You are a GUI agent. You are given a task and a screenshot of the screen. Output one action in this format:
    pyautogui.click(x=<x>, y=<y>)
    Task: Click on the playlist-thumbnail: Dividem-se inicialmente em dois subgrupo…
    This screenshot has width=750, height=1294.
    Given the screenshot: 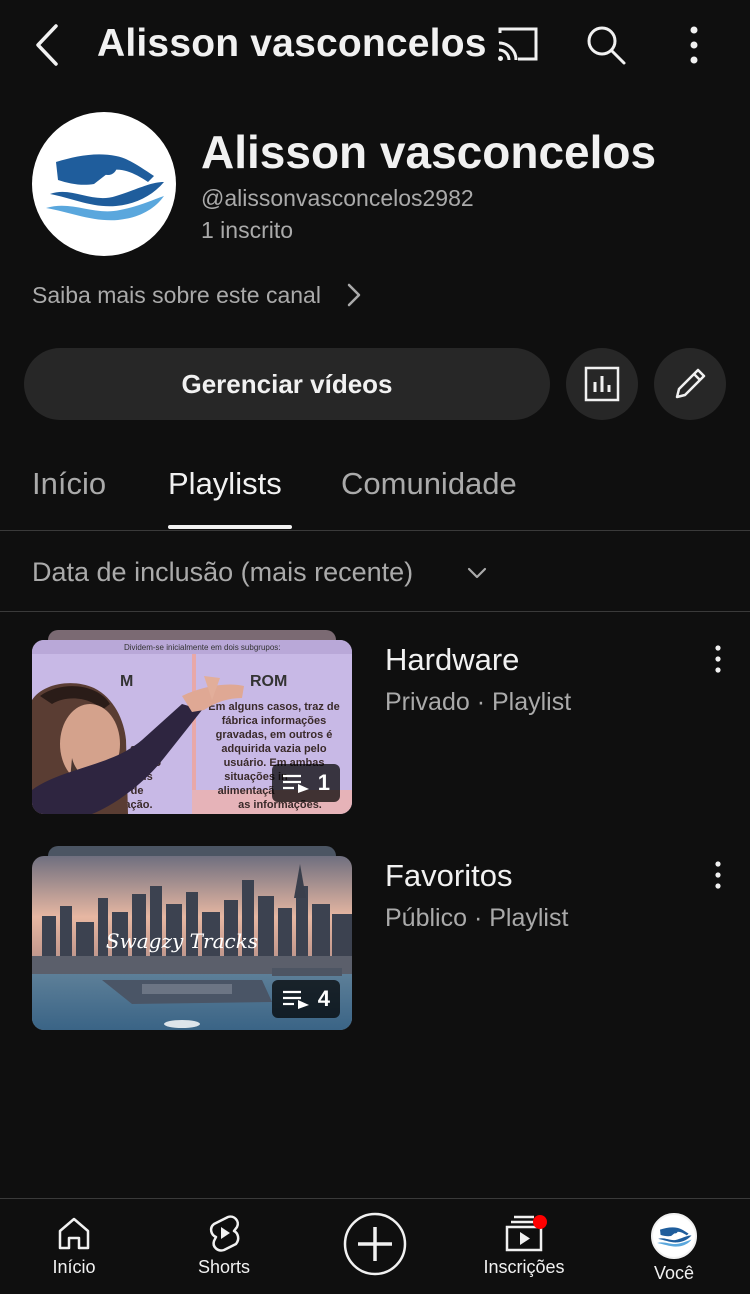 What is the action you would take?
    pyautogui.click(x=192, y=727)
    